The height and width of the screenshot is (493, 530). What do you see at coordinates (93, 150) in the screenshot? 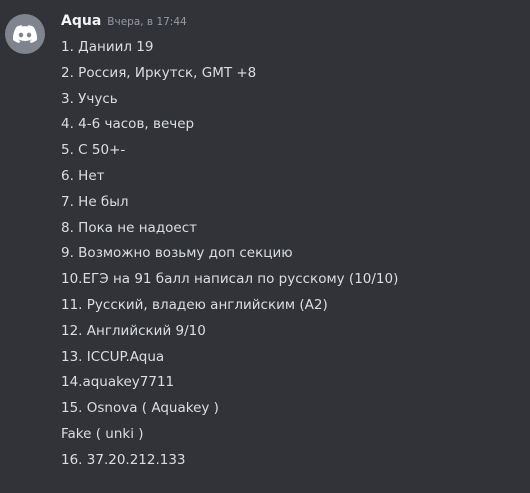
I see `message-line: 5. С 50+-` at bounding box center [93, 150].